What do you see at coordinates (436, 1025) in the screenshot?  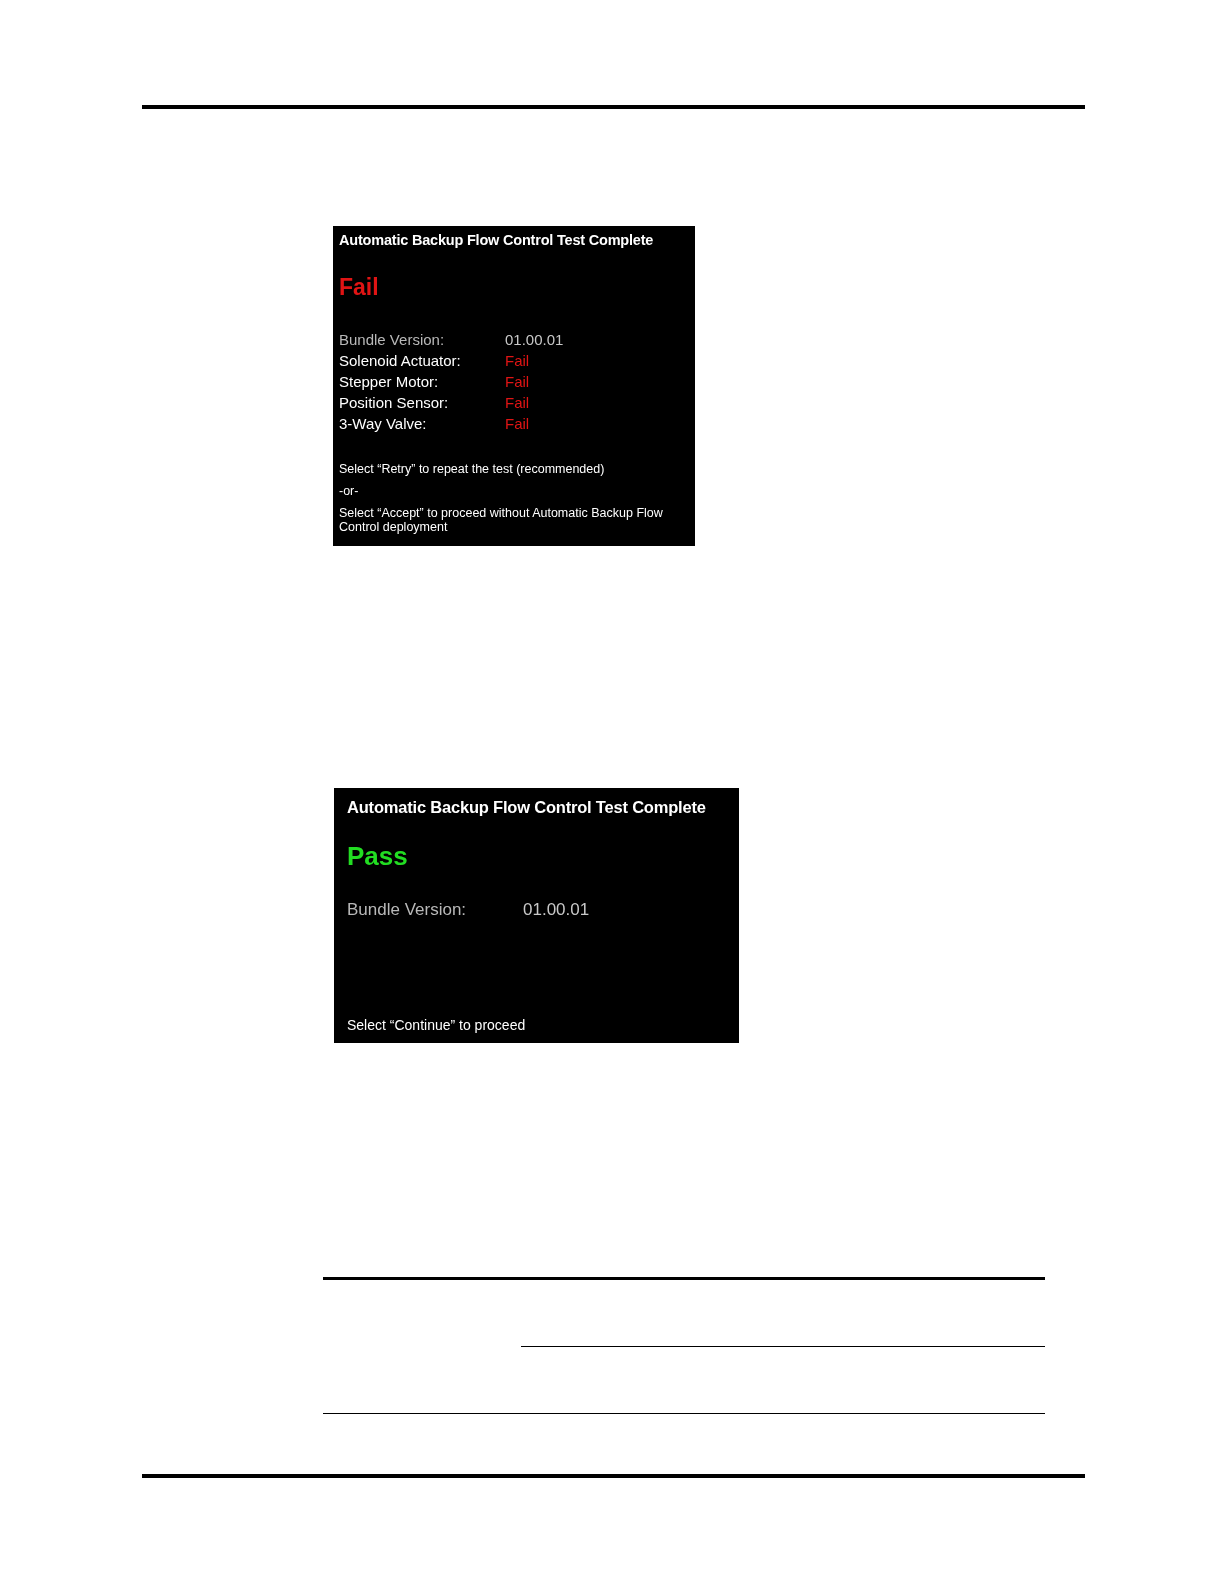 I see `instruction-text: Select “Continue” to proceed` at bounding box center [436, 1025].